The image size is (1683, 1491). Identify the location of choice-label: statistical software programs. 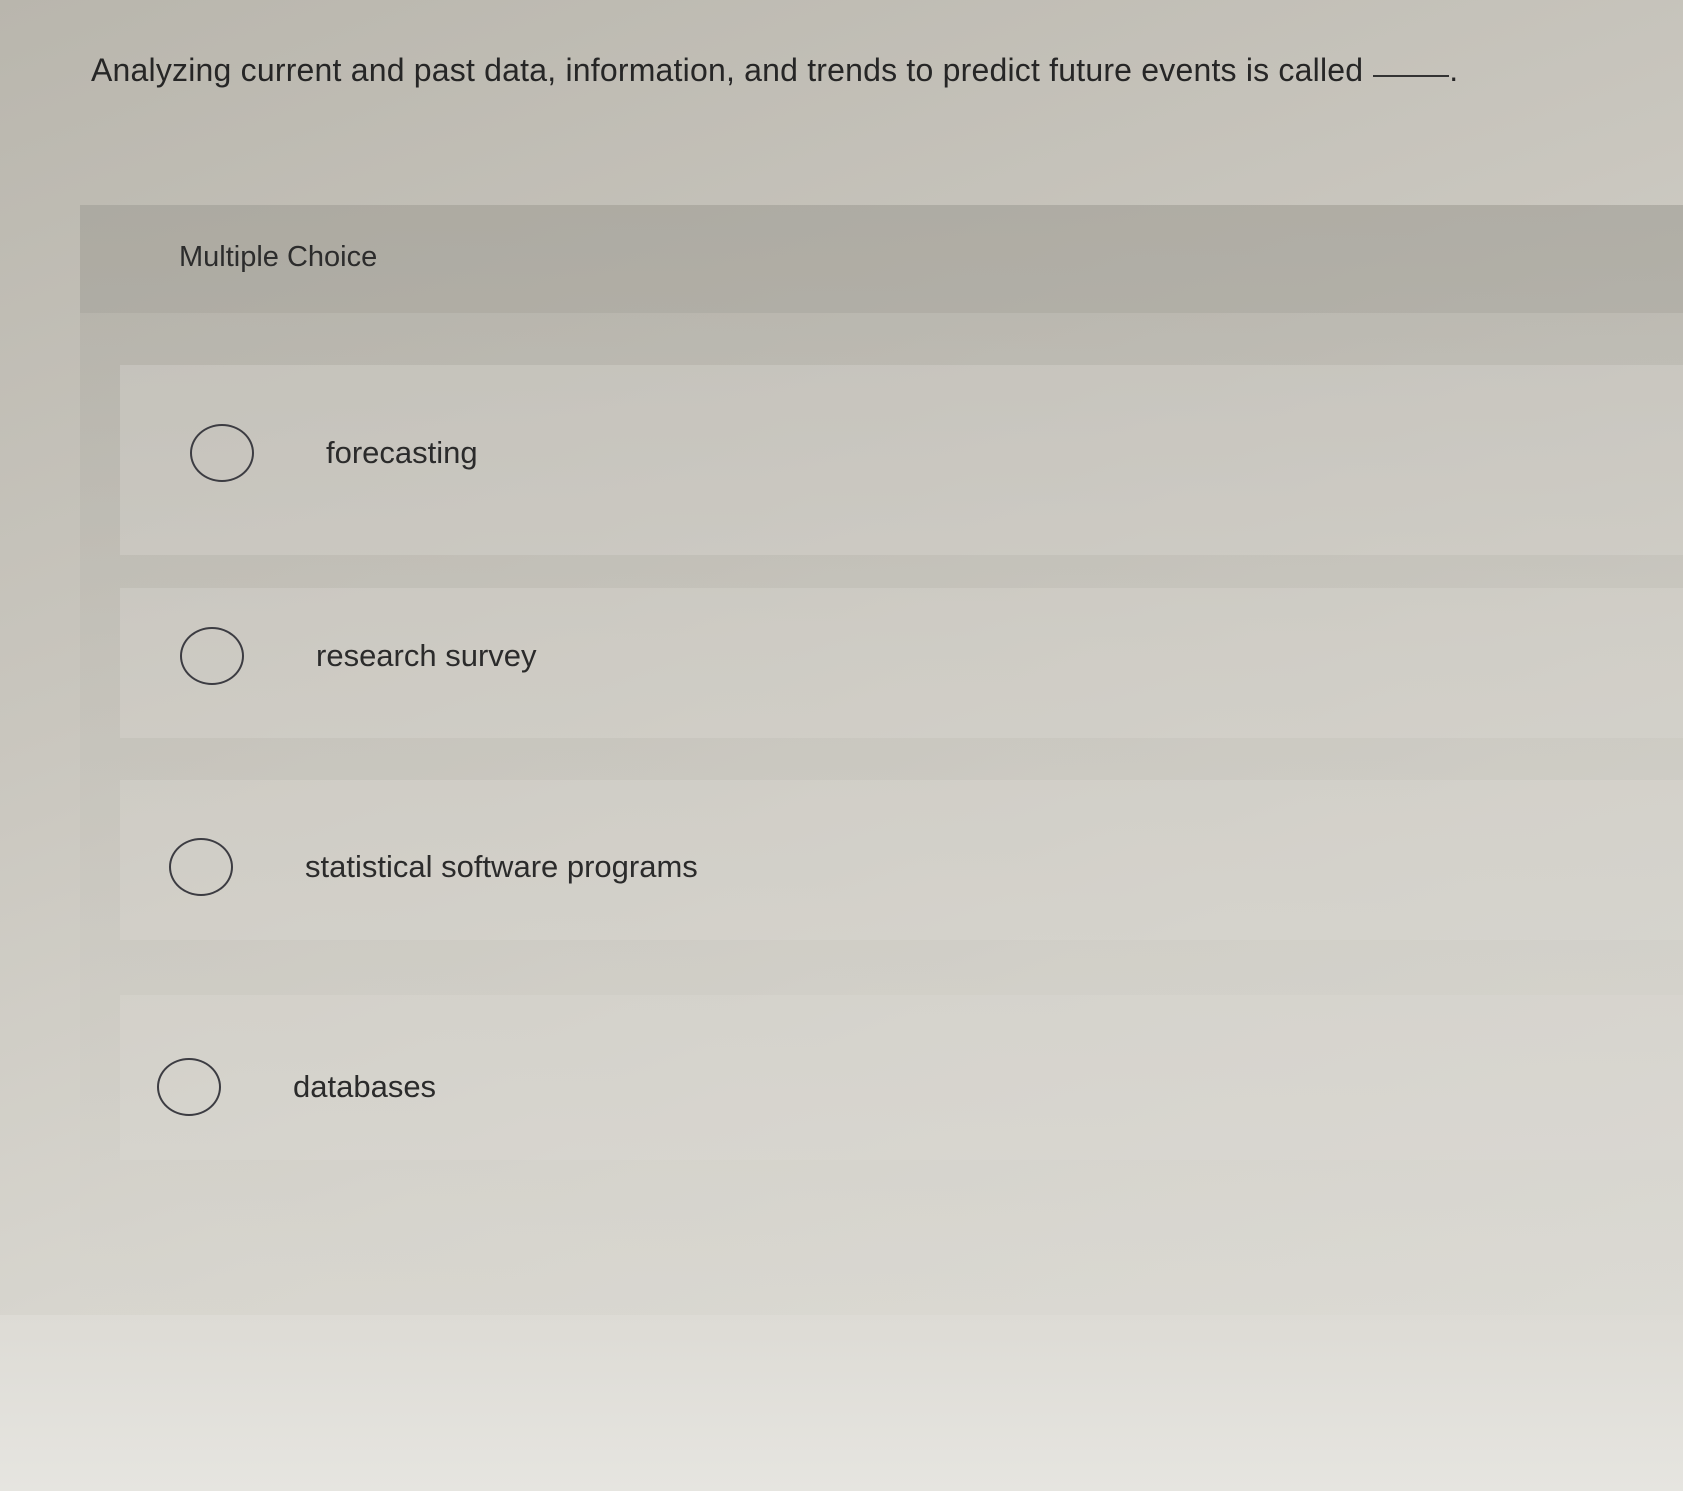
(501, 866).